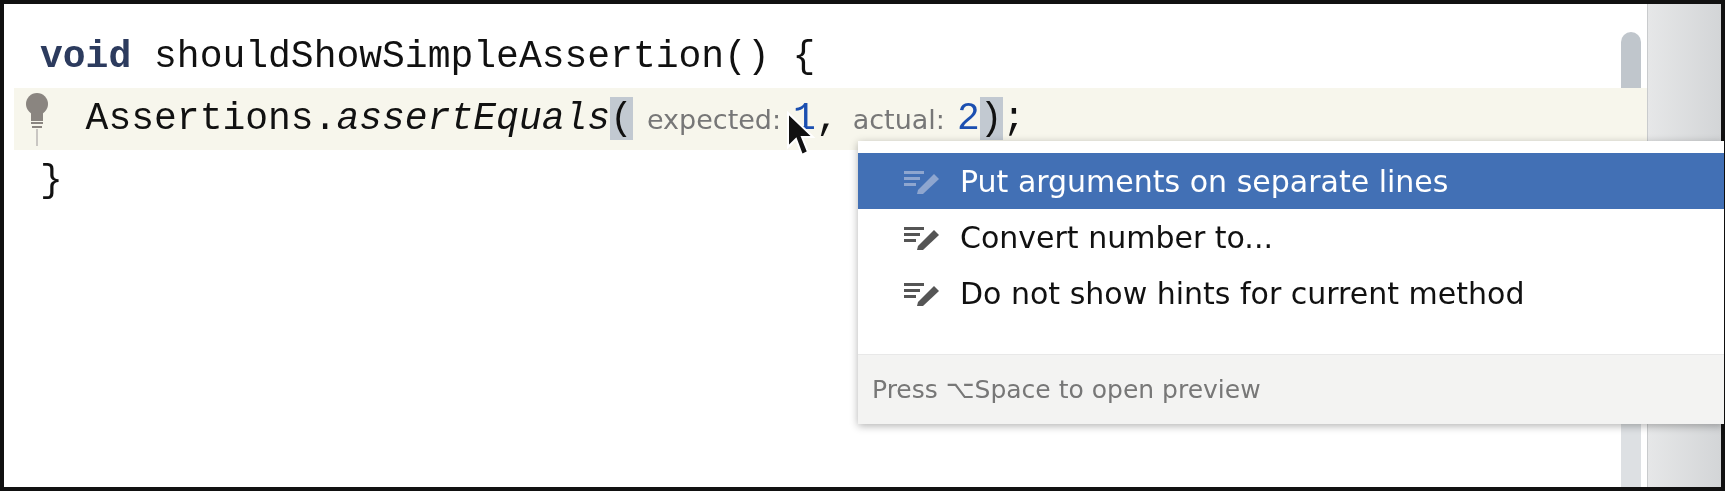 This screenshot has width=1725, height=491. I want to click on menu-item: Do not show hints for current method, so click(1291, 293).